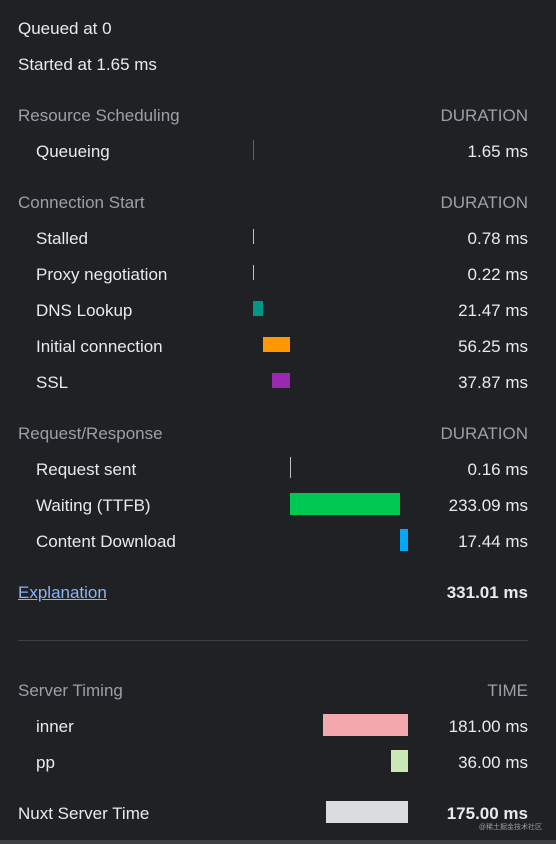  I want to click on bar-ttfb, so click(345, 504).